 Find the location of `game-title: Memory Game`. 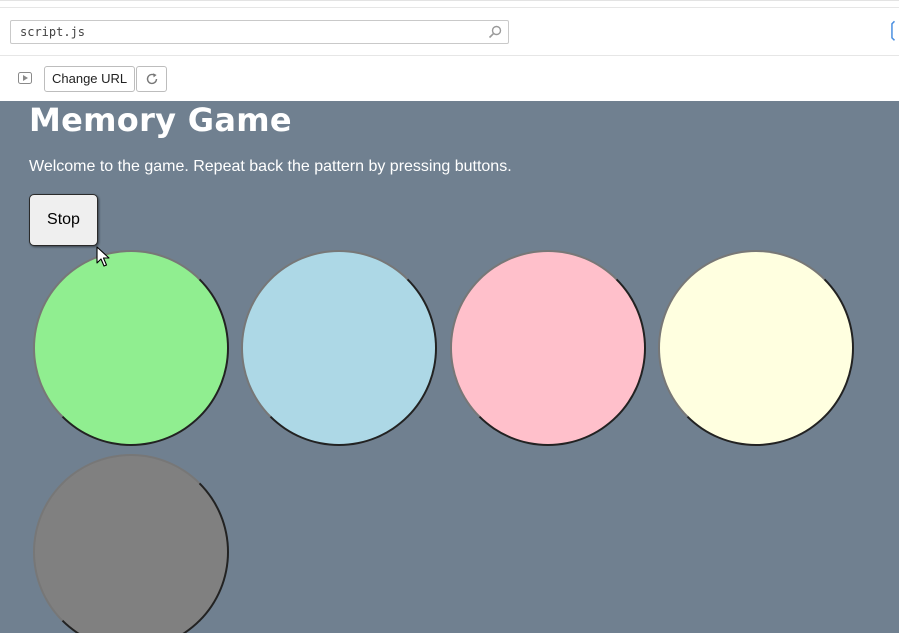

game-title: Memory Game is located at coordinates (160, 120).